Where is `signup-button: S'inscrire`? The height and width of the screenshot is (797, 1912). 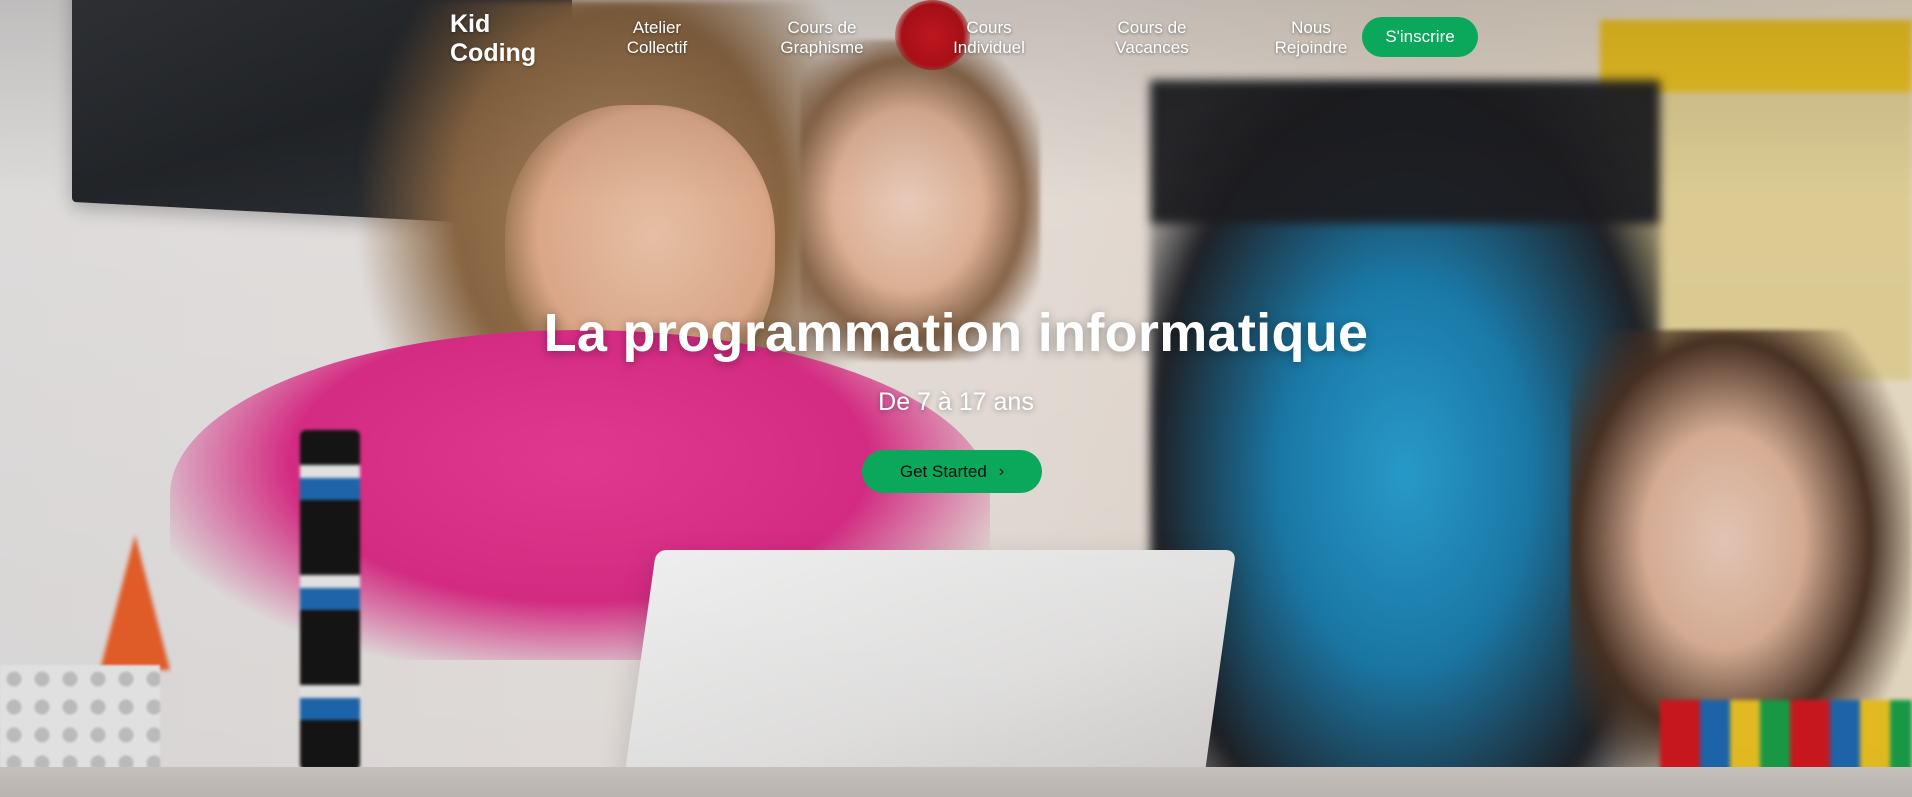
signup-button: S'inscrire is located at coordinates (1420, 37).